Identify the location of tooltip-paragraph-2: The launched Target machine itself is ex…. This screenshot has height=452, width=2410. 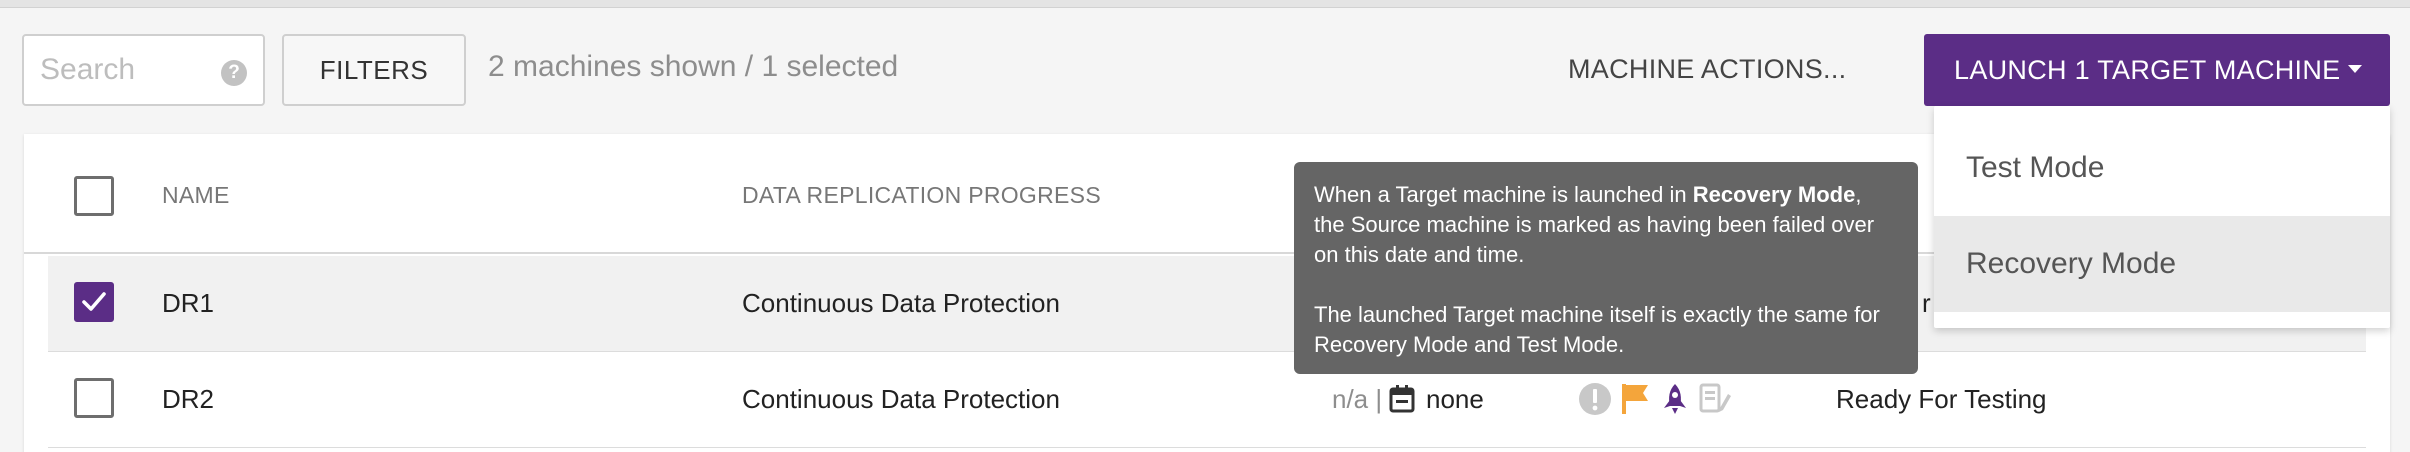
(1597, 329).